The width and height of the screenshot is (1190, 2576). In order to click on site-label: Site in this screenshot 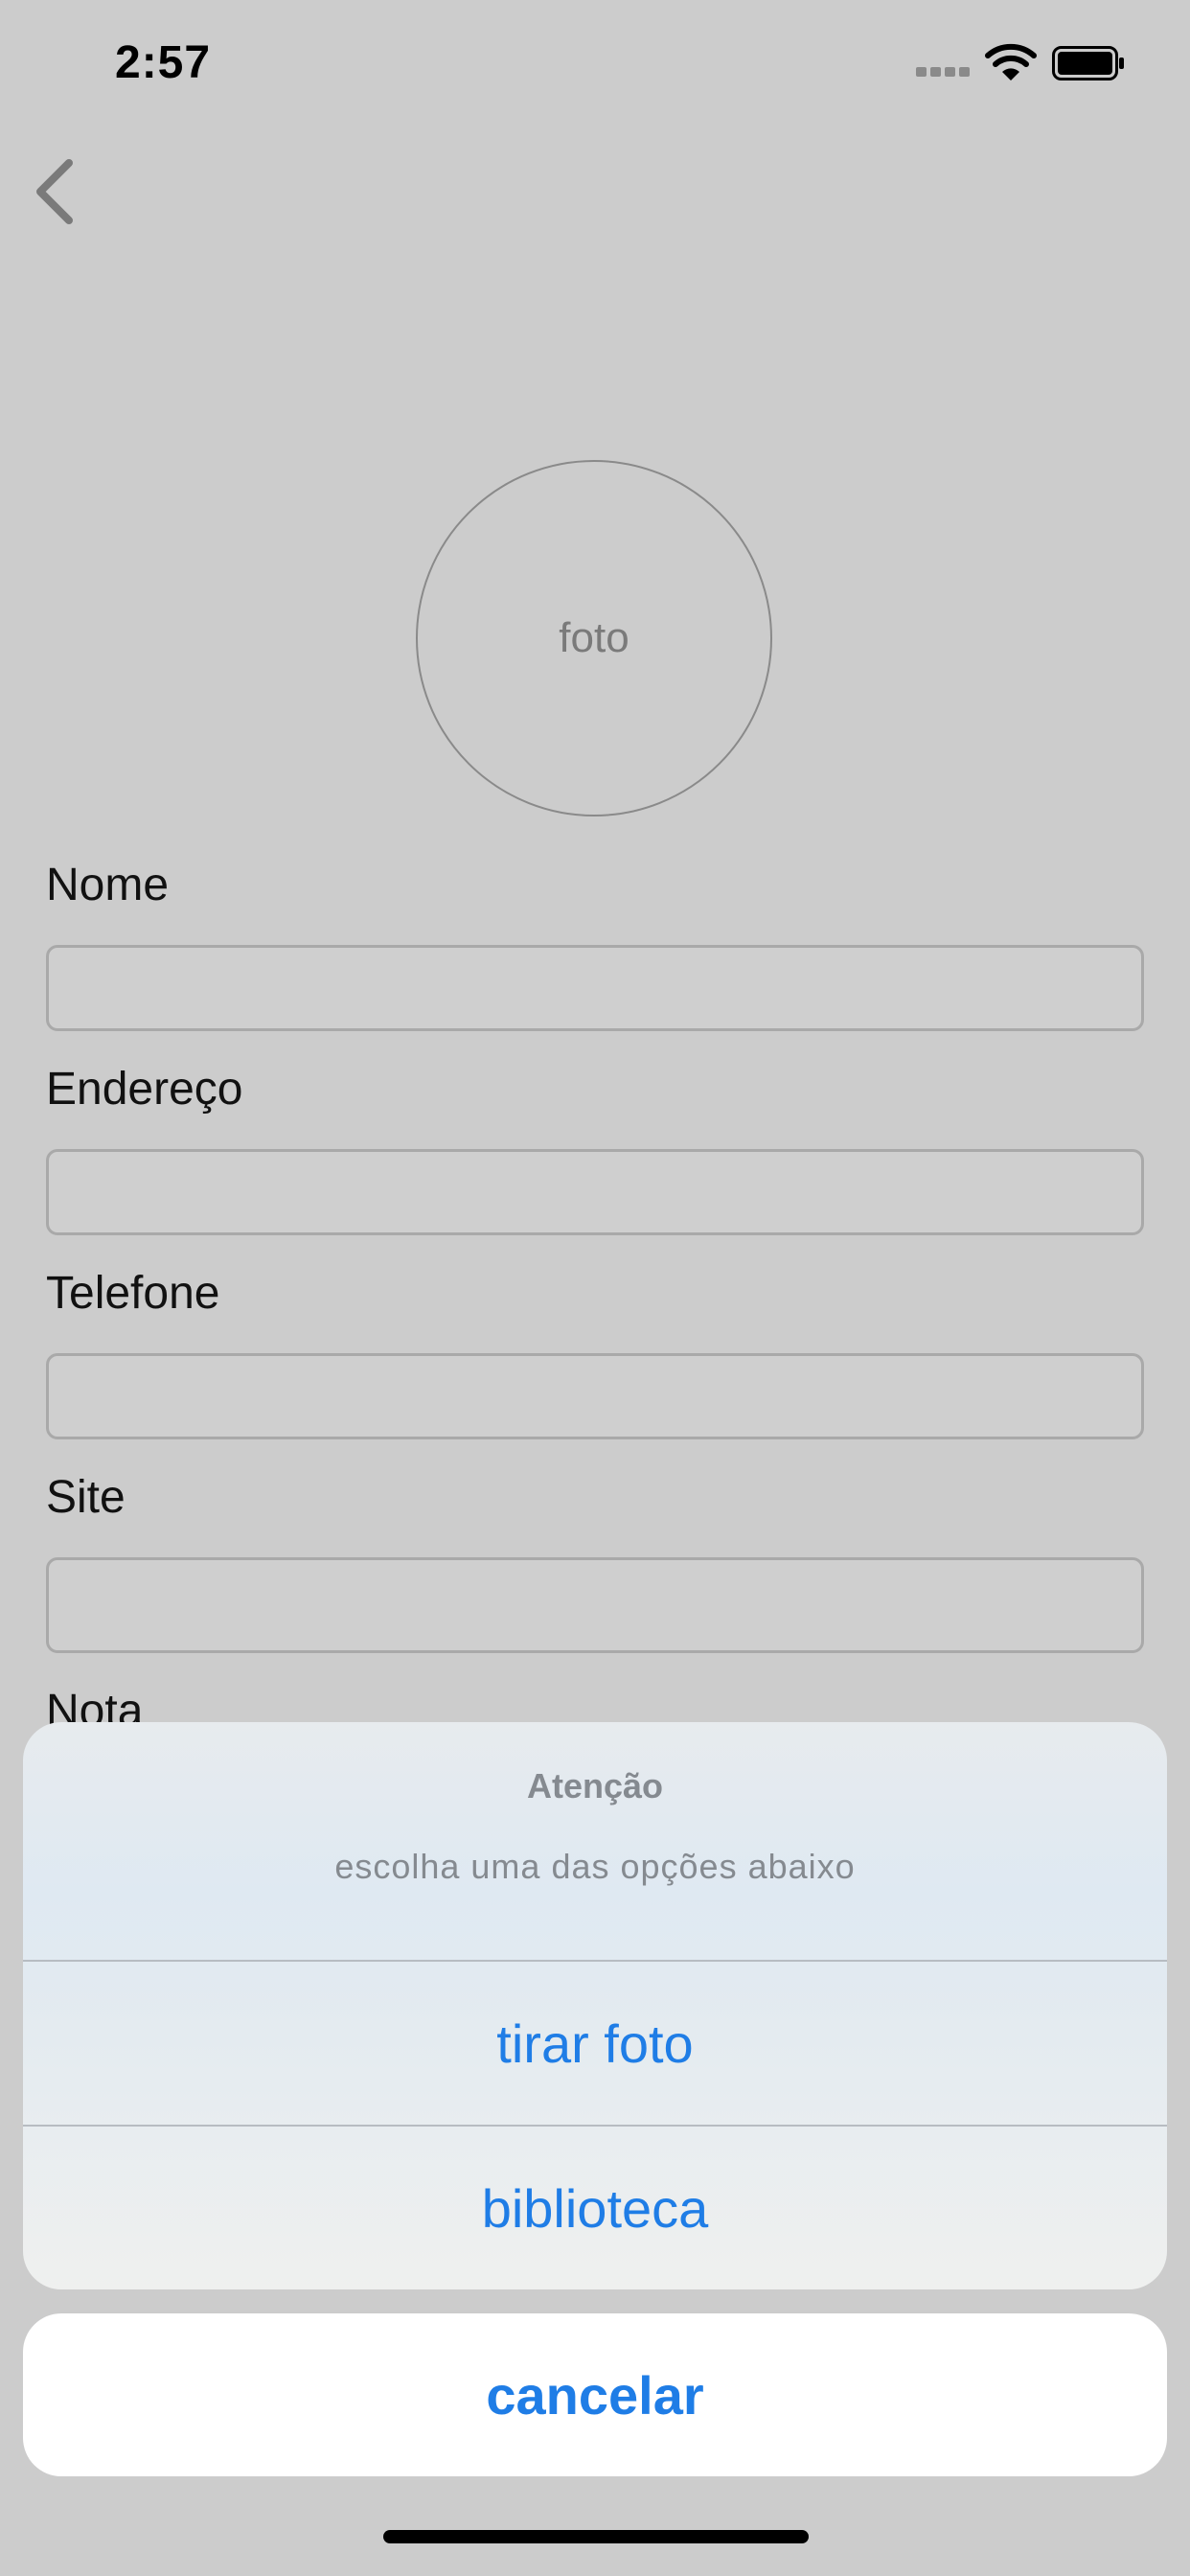, I will do `click(86, 1497)`.